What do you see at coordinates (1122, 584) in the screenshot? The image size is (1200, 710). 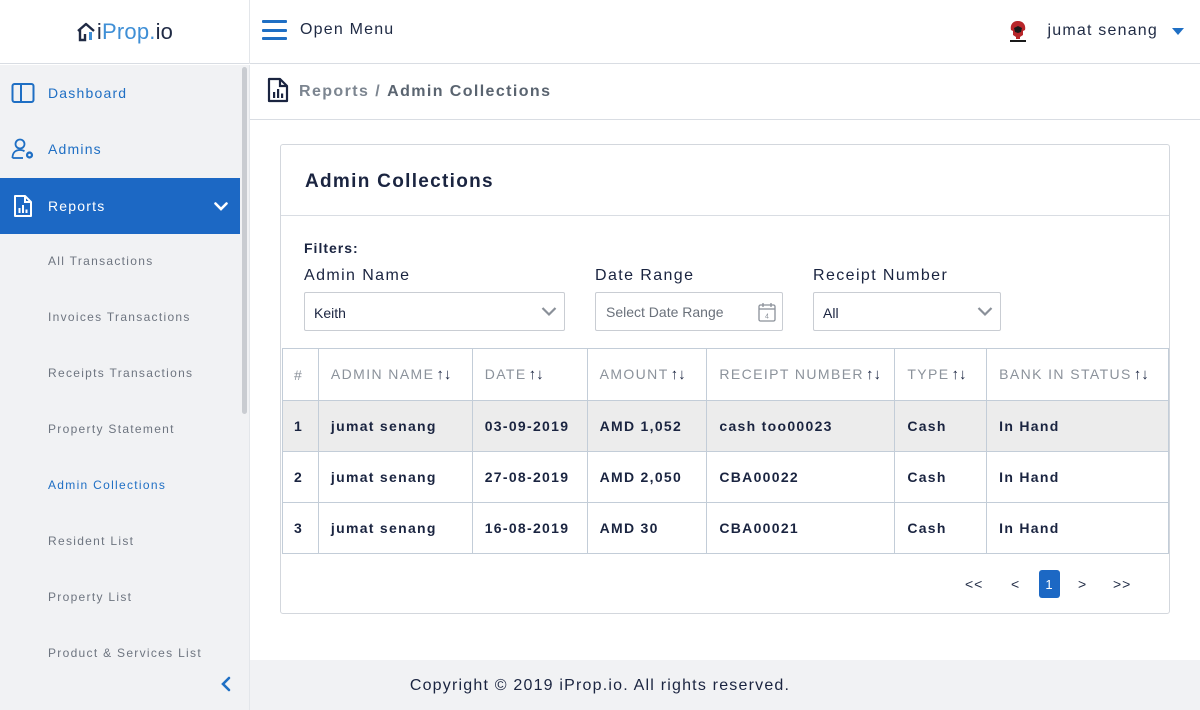 I see `pagination-last-button: >>` at bounding box center [1122, 584].